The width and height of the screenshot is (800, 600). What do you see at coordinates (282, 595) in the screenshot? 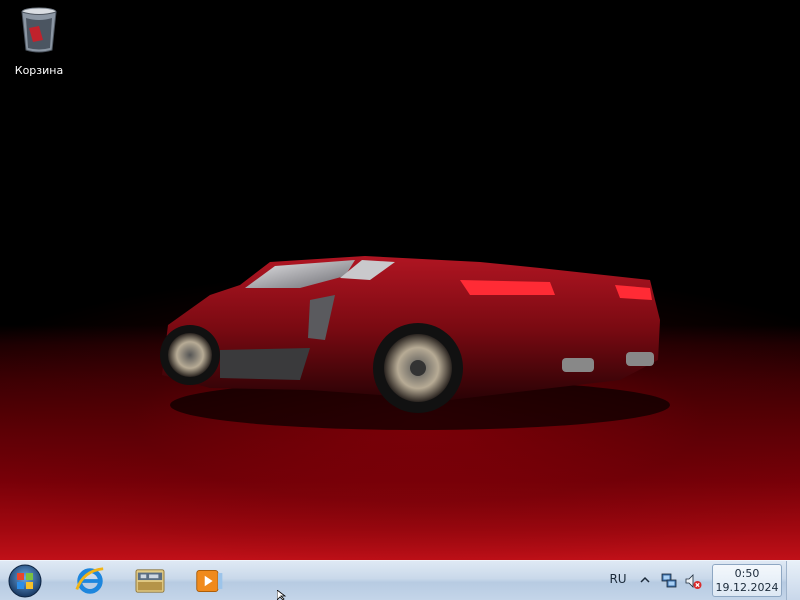
I see `mouse-cursor-icon` at bounding box center [282, 595].